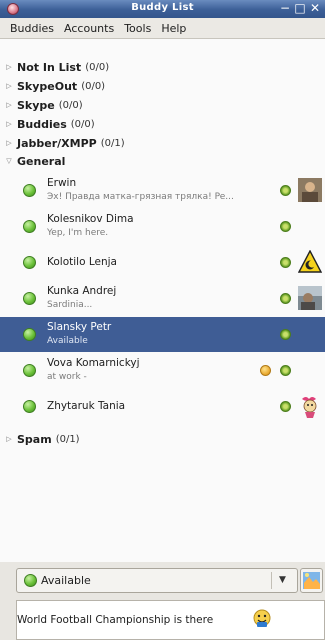  Describe the element at coordinates (34, 439) in the screenshot. I see `group-name: Spam` at that location.